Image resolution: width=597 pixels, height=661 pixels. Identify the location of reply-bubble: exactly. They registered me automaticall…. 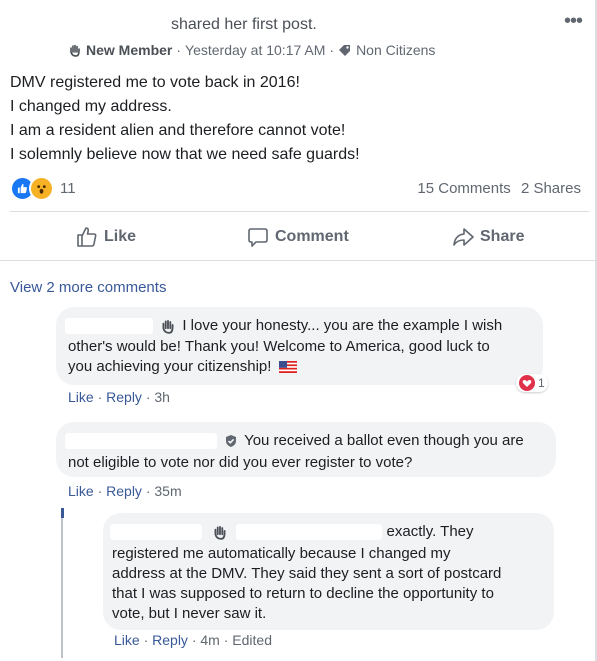
(328, 571).